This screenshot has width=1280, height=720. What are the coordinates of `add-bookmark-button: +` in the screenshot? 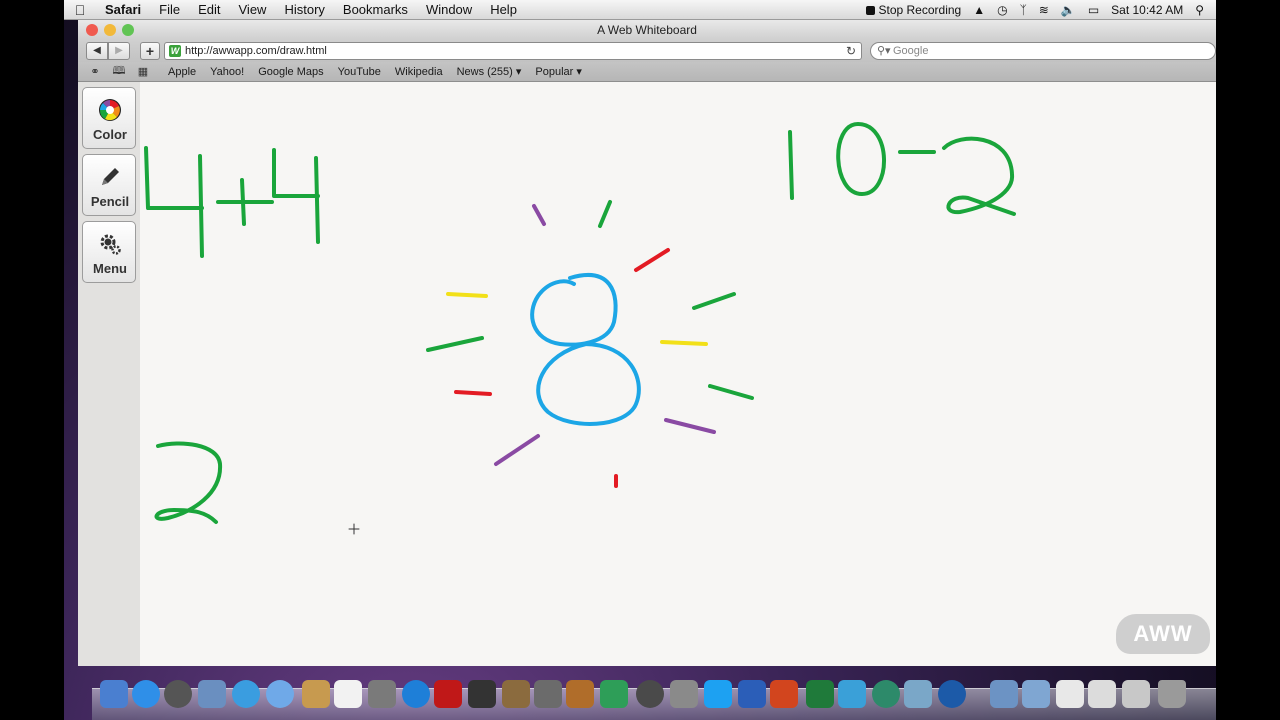 It's located at (150, 51).